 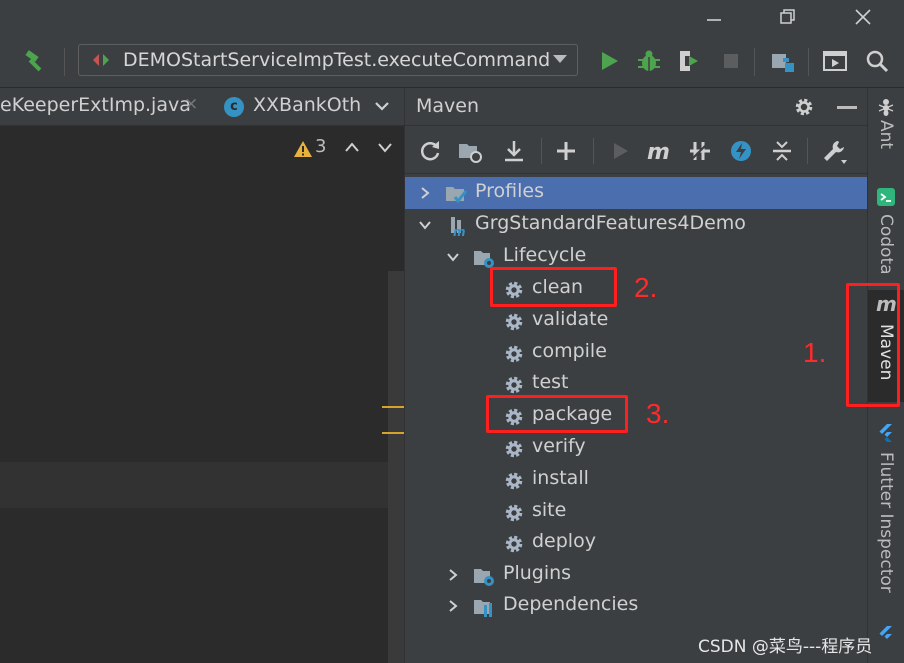 What do you see at coordinates (636, 606) in the screenshot?
I see `tree-item-dependencies: Dependencies` at bounding box center [636, 606].